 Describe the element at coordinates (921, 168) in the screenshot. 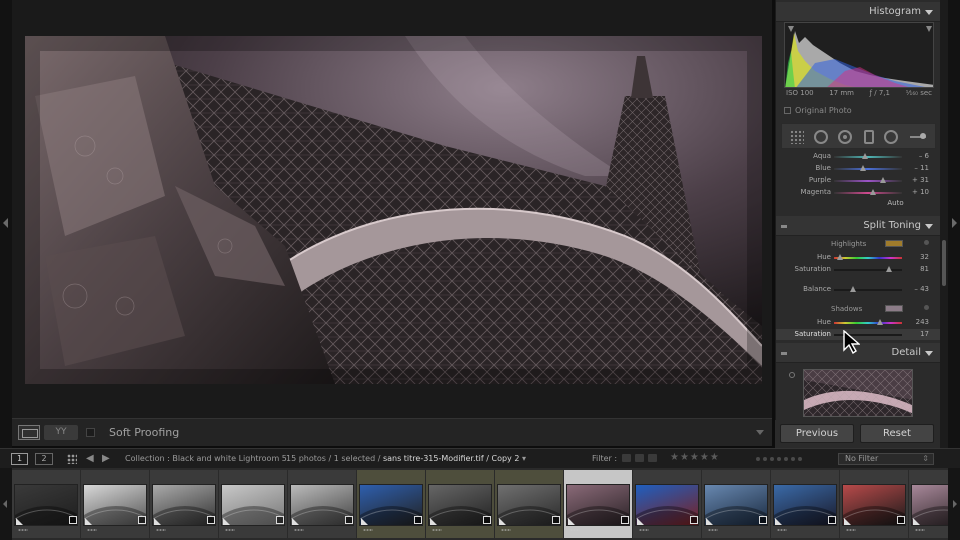

I see `slider-value: – 11` at that location.